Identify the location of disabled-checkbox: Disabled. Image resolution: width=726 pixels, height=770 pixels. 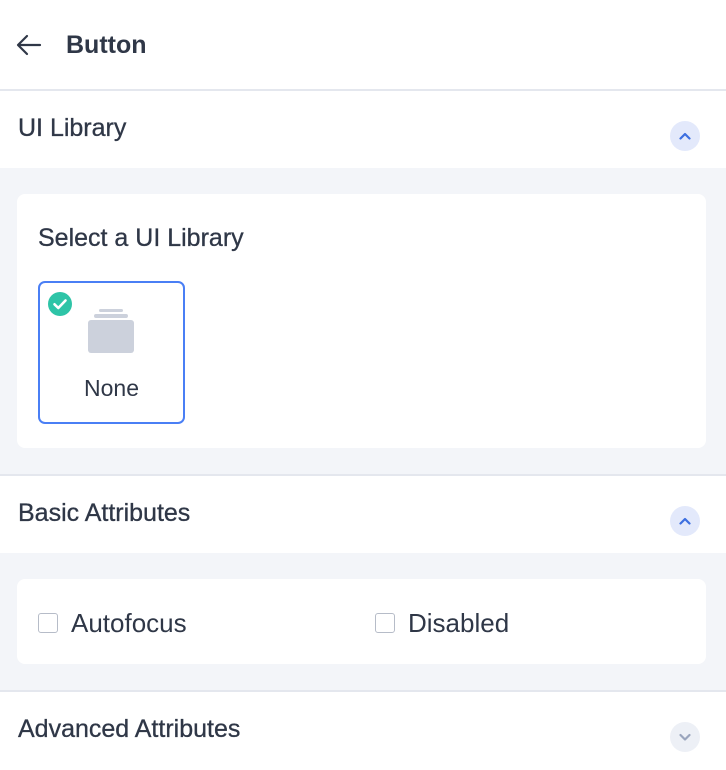
(442, 623).